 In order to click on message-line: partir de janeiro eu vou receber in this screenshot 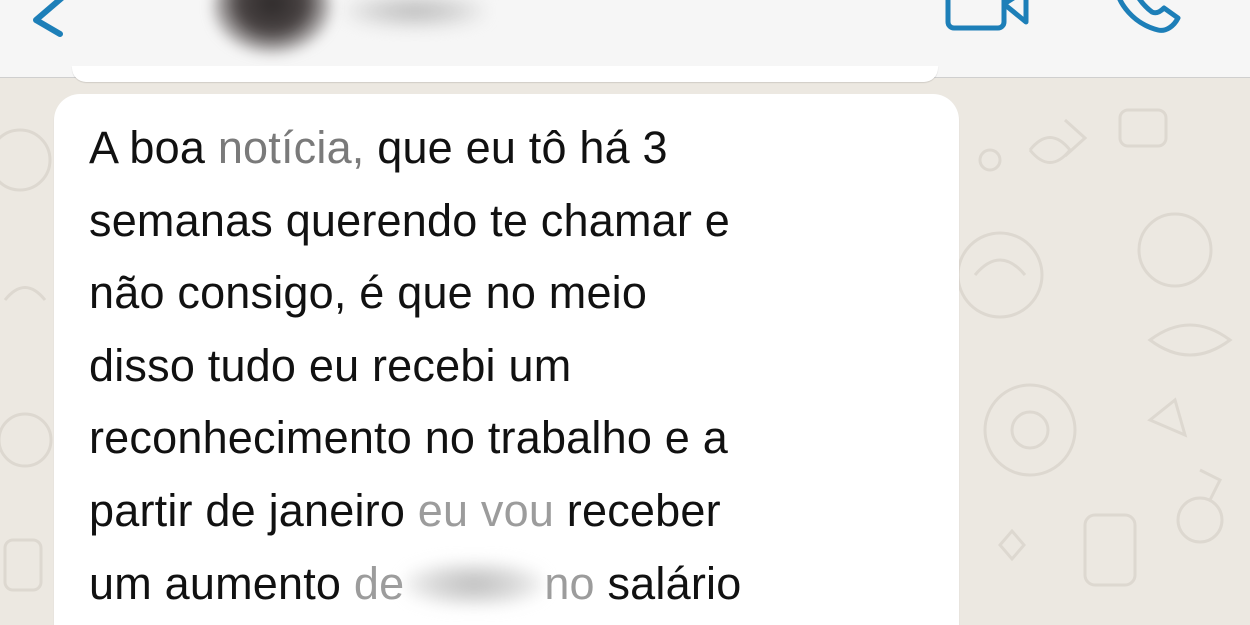, I will do `click(519, 511)`.